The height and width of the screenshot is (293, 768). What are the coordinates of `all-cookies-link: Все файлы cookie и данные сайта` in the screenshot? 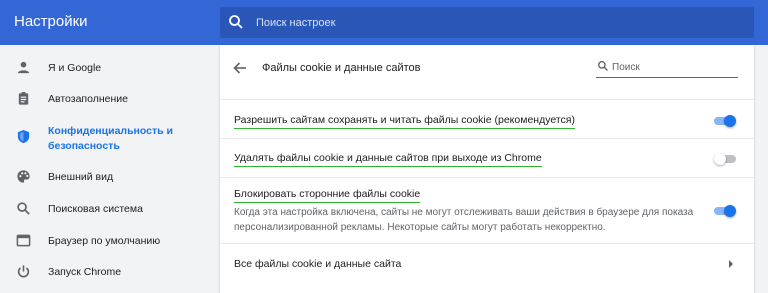 It's located at (318, 264).